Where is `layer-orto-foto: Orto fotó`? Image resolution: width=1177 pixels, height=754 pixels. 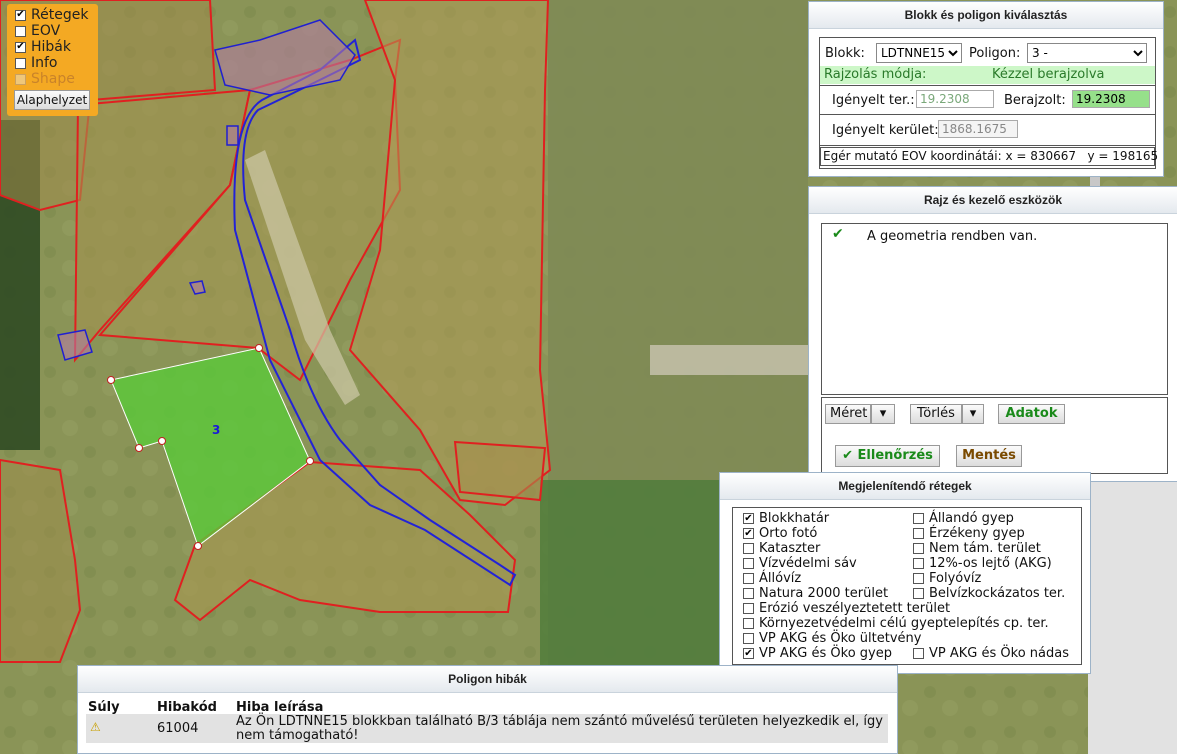 layer-orto-foto: Orto fotó is located at coordinates (780, 533).